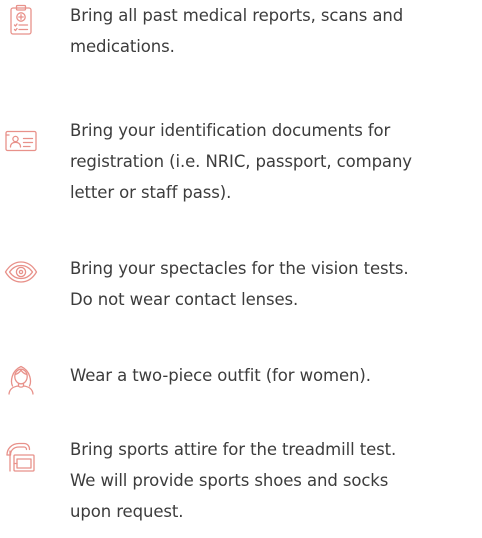 The height and width of the screenshot is (538, 482). Describe the element at coordinates (21, 141) in the screenshot. I see `id-card-icon` at that location.